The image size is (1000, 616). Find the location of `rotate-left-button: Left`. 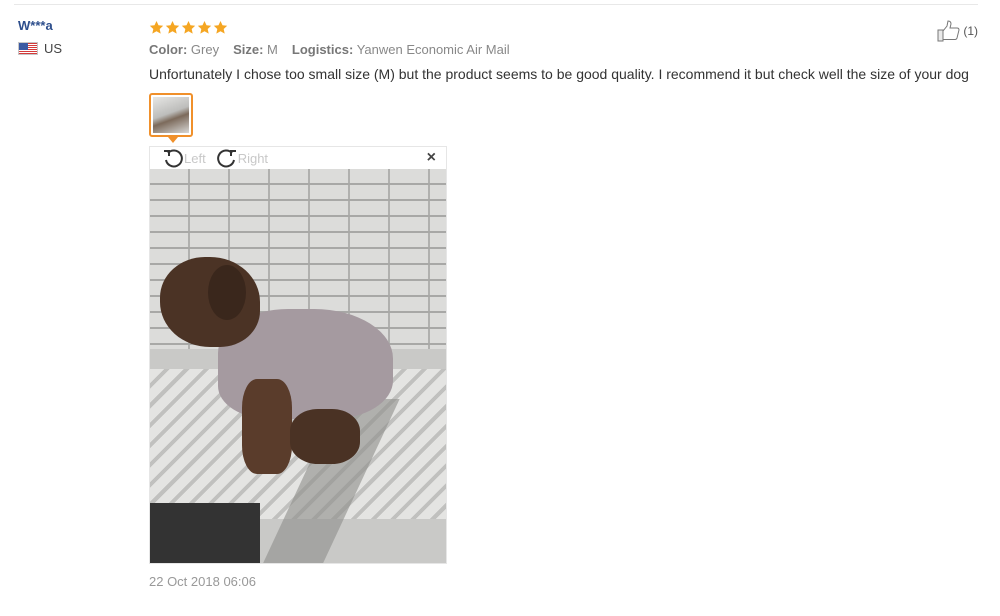

rotate-left-button: Left is located at coordinates (184, 158).